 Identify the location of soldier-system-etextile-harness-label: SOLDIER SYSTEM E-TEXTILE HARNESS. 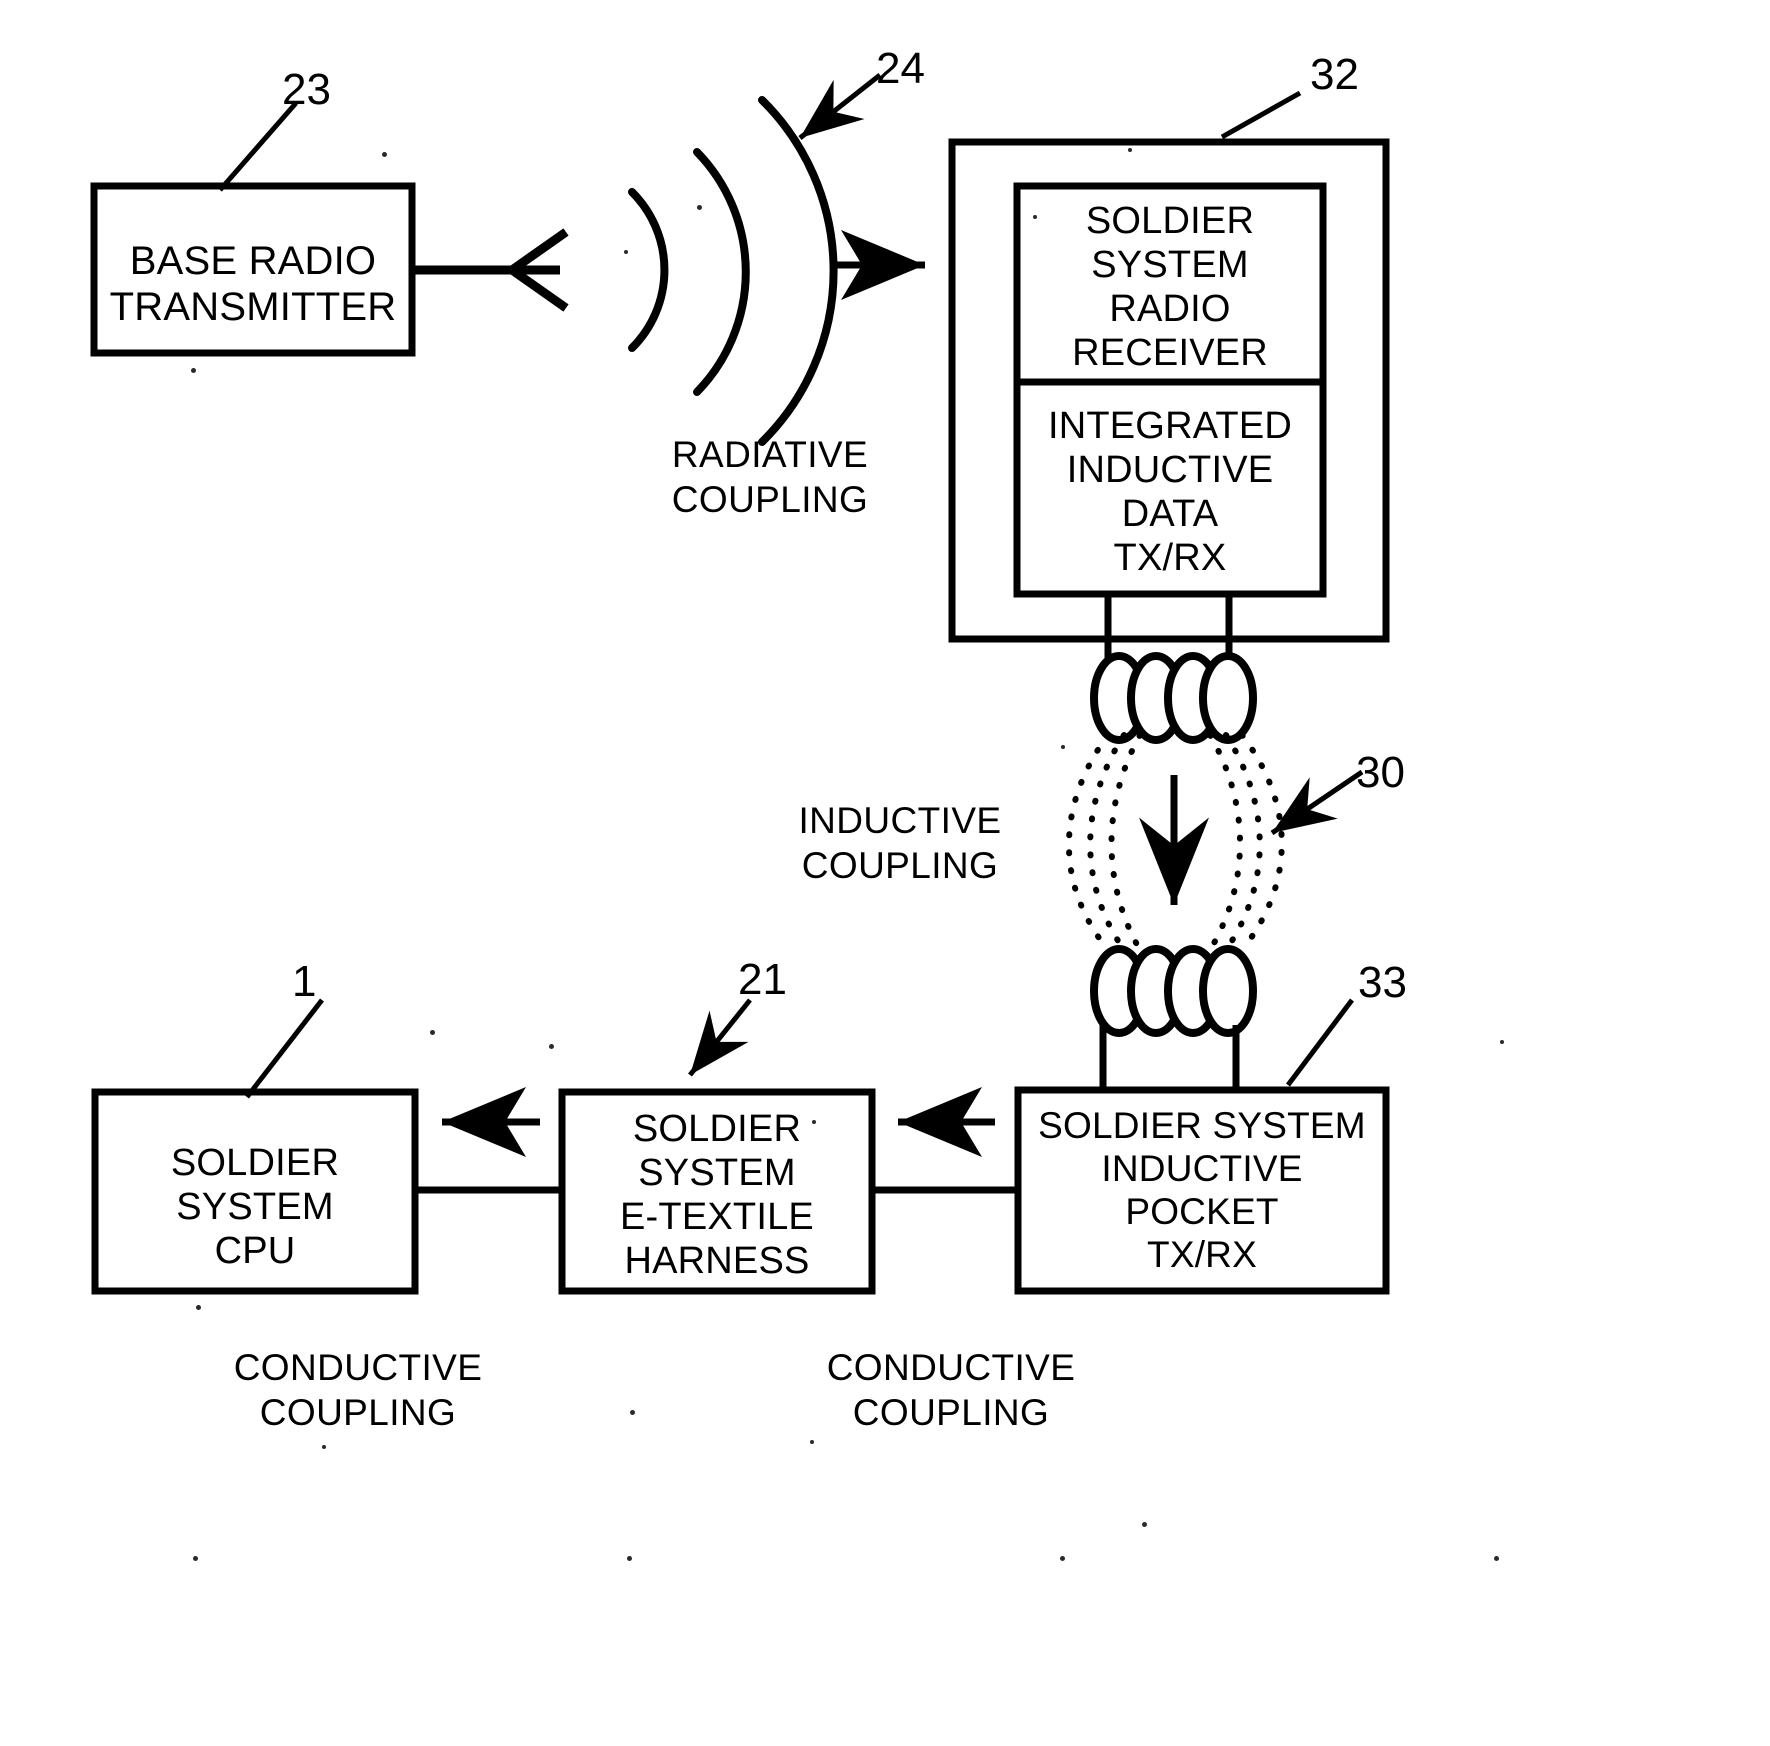
(717, 1195).